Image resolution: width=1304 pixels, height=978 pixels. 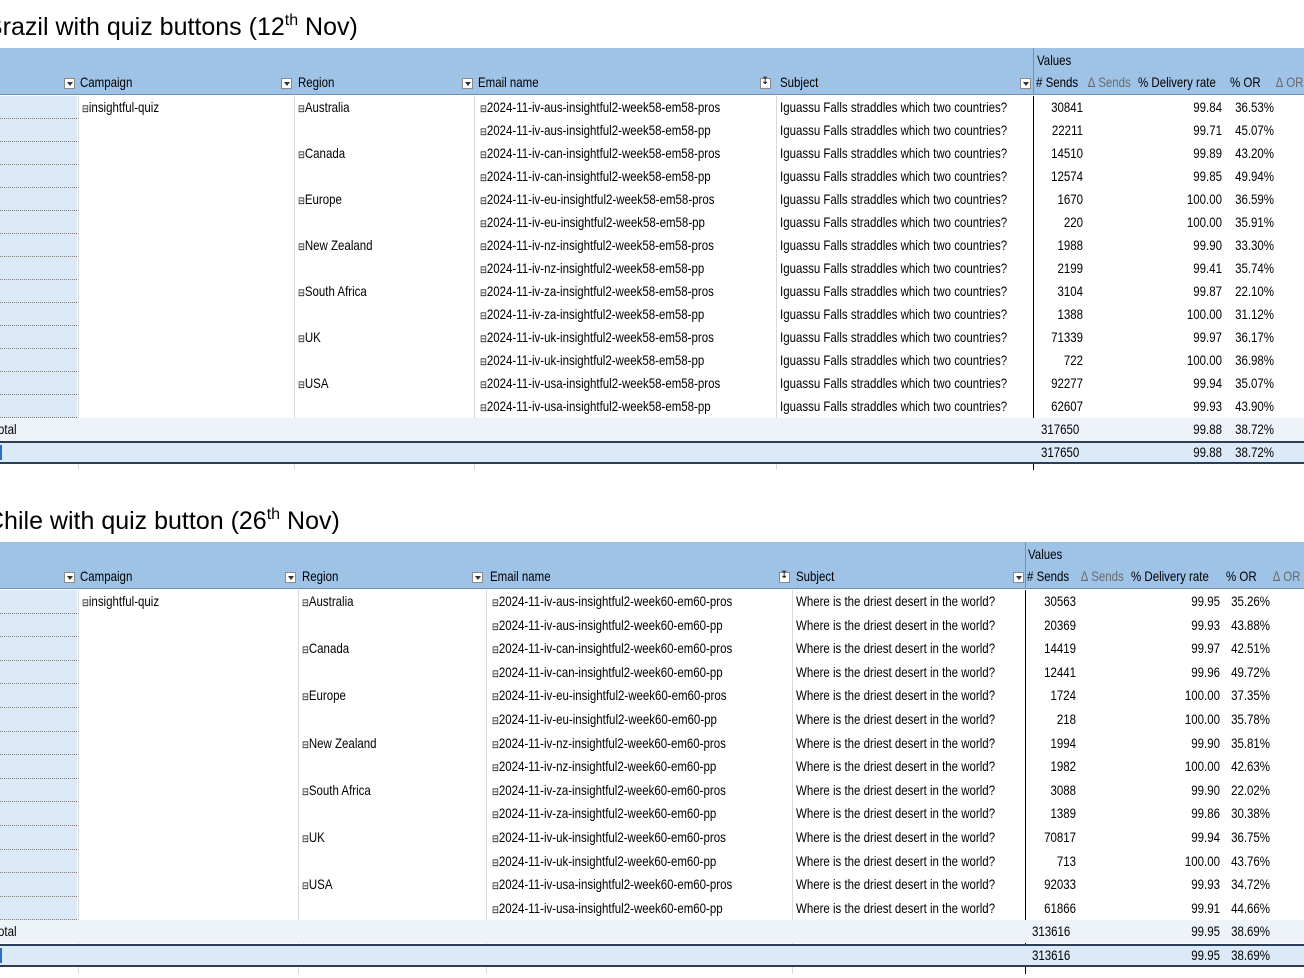 What do you see at coordinates (1202, 860) in the screenshot?
I see `delivery-rate-cell: 100.00` at bounding box center [1202, 860].